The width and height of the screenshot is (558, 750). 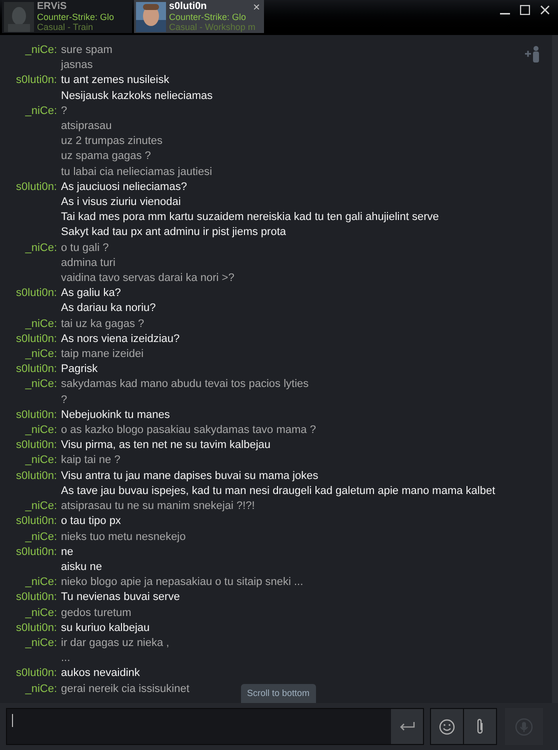 What do you see at coordinates (77, 66) in the screenshot?
I see `chat-message: jasnas` at bounding box center [77, 66].